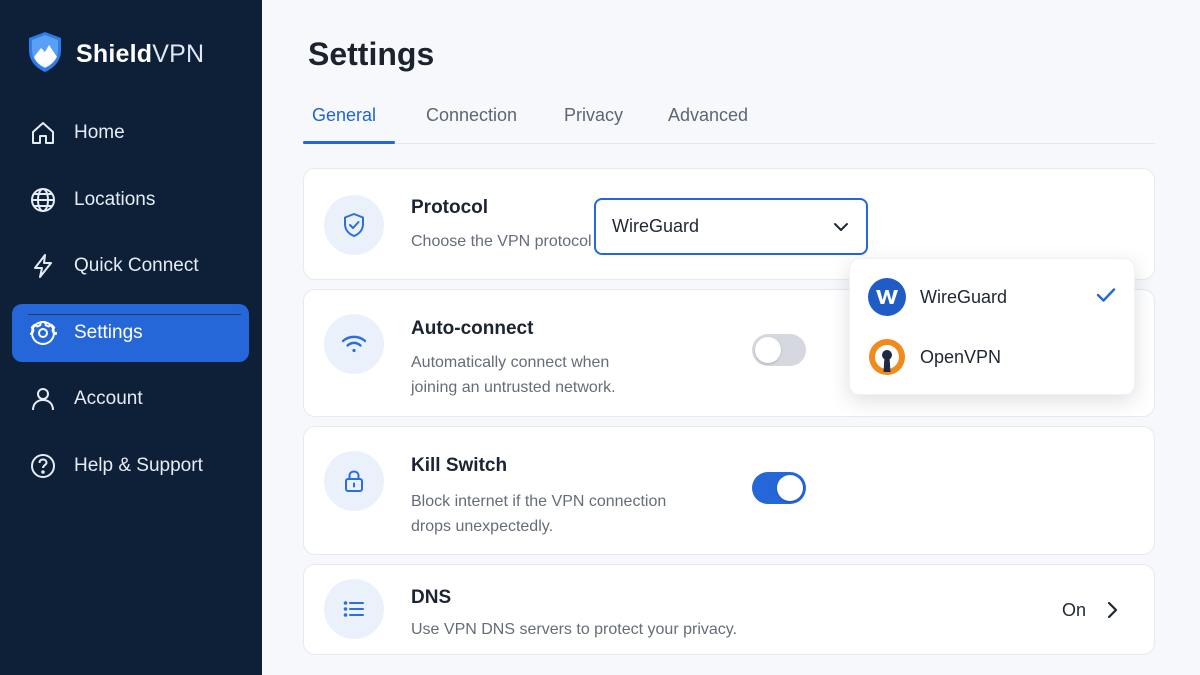 Image resolution: width=1200 pixels, height=675 pixels. I want to click on sidebar-item-locations: Locations, so click(130, 200).